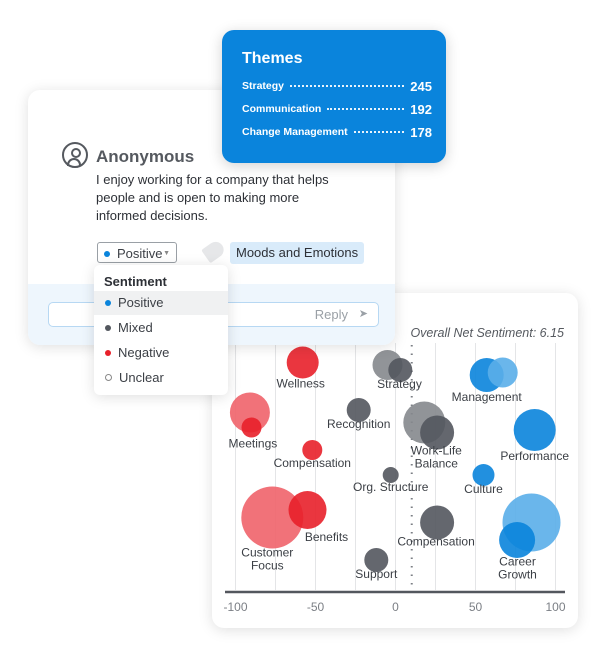 Image resolution: width=611 pixels, height=664 pixels. I want to click on x-tick-label: -50, so click(316, 607).